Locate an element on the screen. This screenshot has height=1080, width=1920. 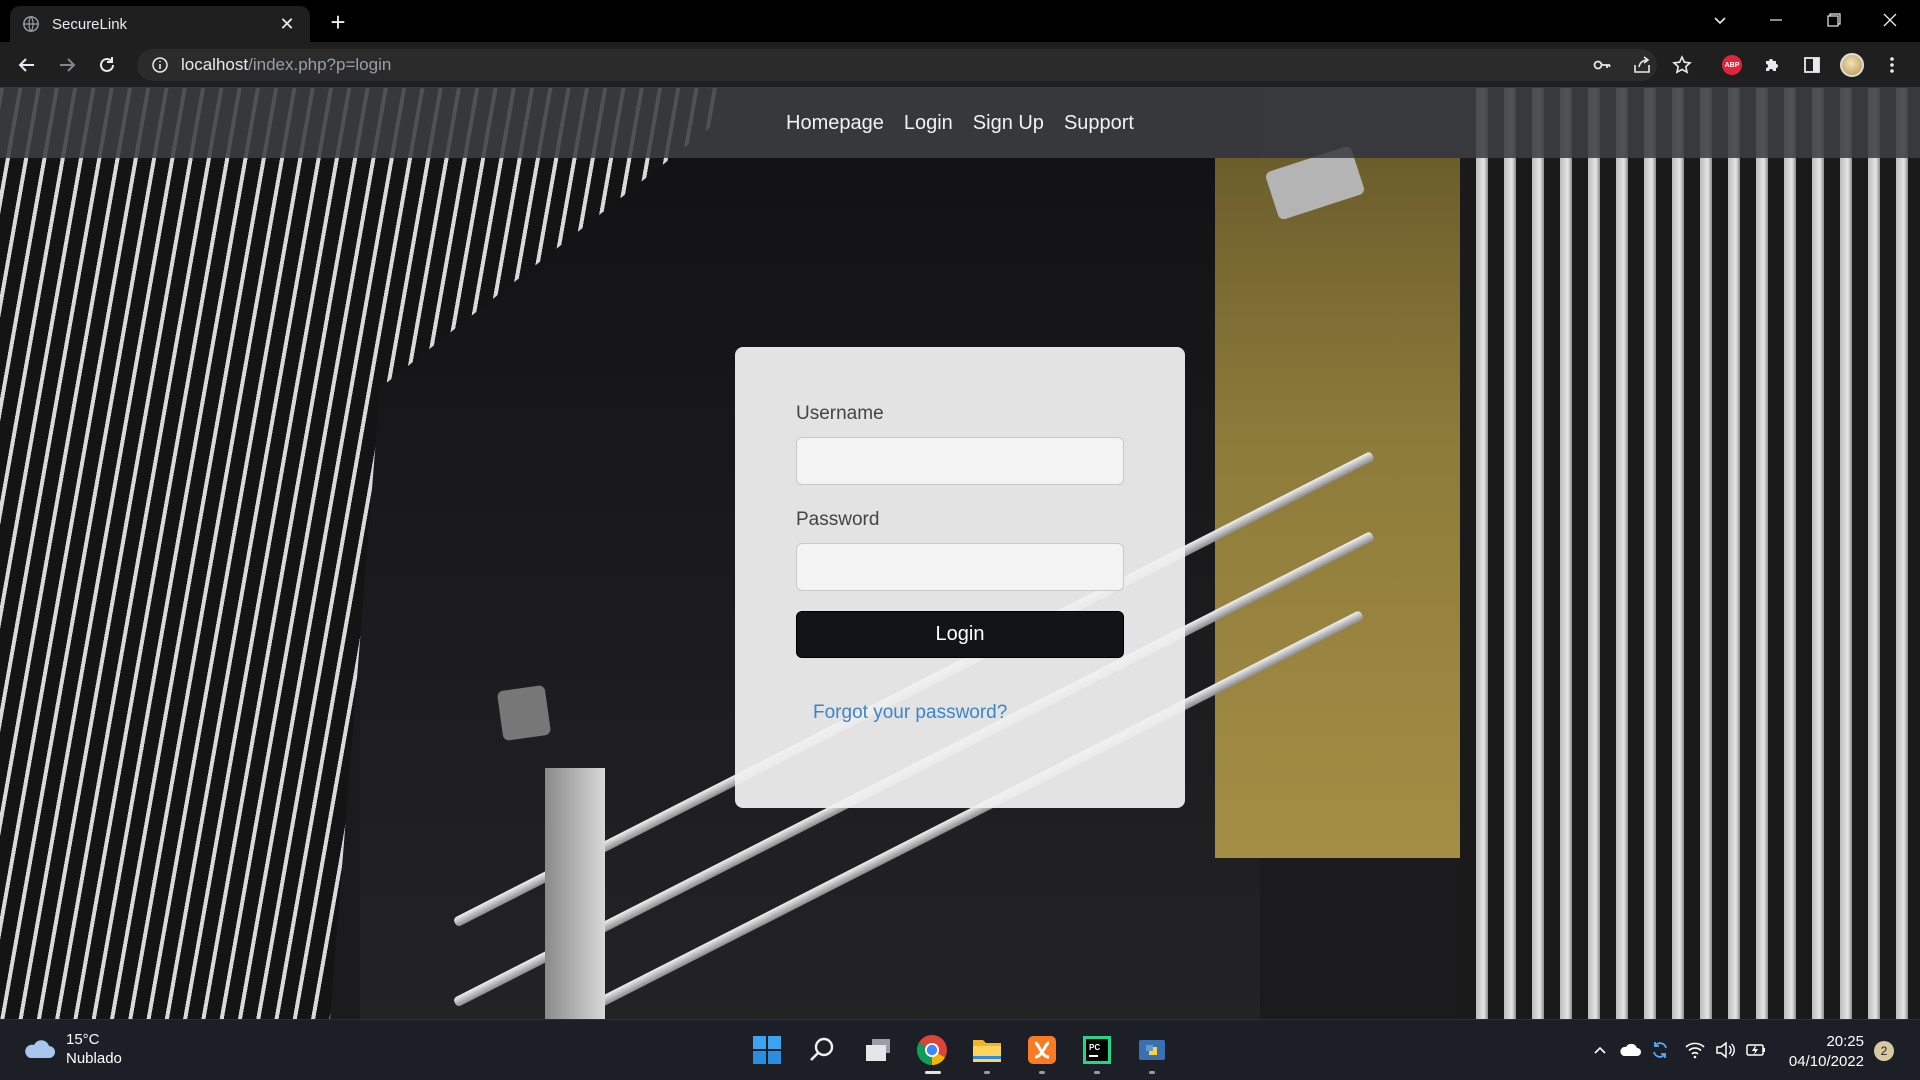
close-window-button is located at coordinates (1890, 20).